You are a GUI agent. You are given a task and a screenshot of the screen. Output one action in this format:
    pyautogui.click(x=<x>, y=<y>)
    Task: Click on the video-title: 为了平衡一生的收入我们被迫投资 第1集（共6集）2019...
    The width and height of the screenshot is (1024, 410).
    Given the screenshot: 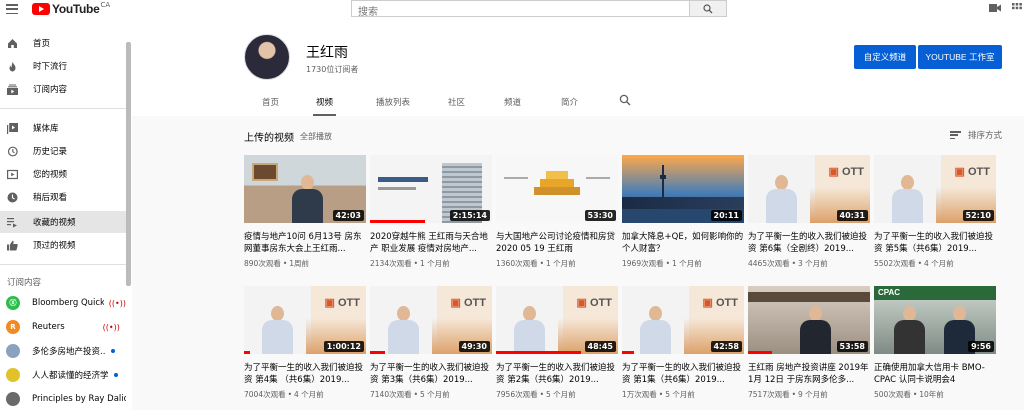 What is the action you would take?
    pyautogui.click(x=683, y=374)
    